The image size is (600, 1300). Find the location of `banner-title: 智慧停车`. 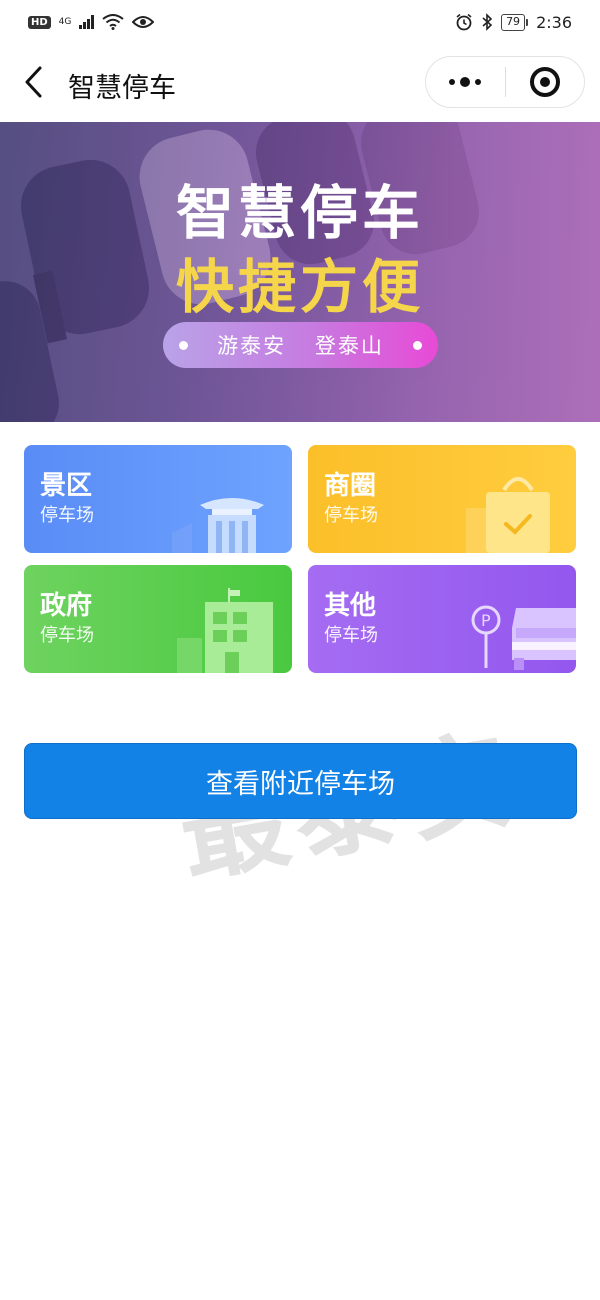

banner-title: 智慧停车 is located at coordinates (299, 213).